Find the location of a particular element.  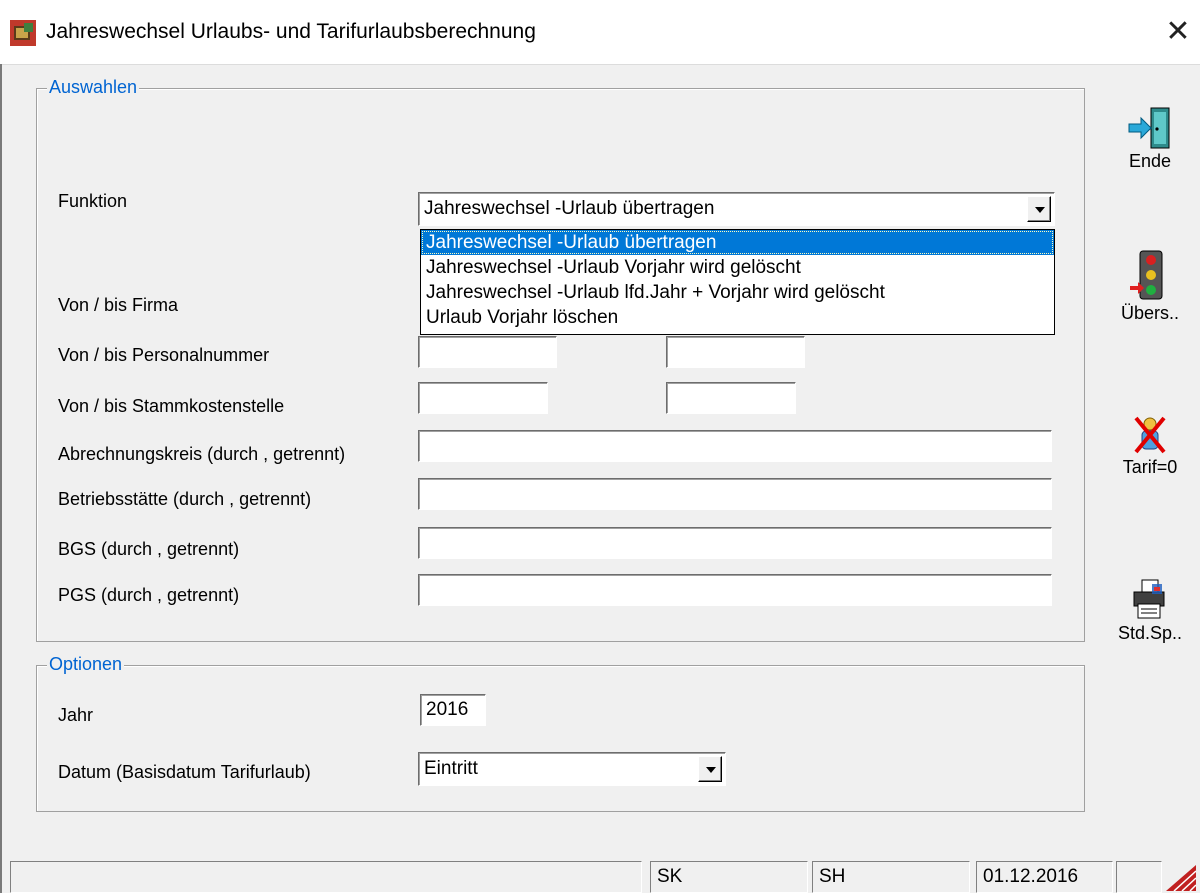

uebersicht-button: Übers.. is located at coordinates (1150, 287).